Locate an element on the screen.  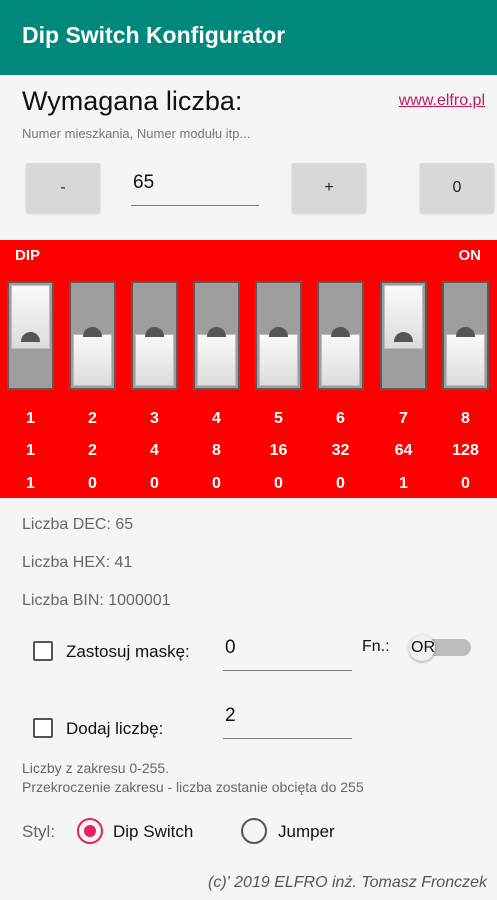
switch-weight: 64 is located at coordinates (403, 450).